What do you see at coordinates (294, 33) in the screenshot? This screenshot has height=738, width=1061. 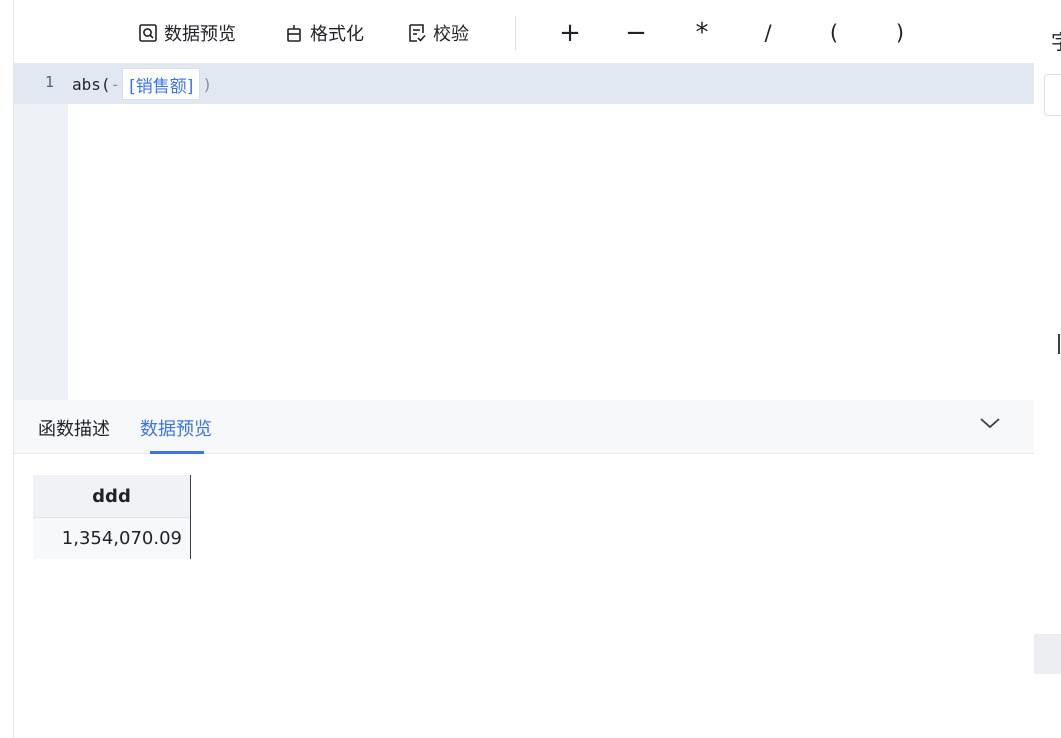 I see `format-icon` at bounding box center [294, 33].